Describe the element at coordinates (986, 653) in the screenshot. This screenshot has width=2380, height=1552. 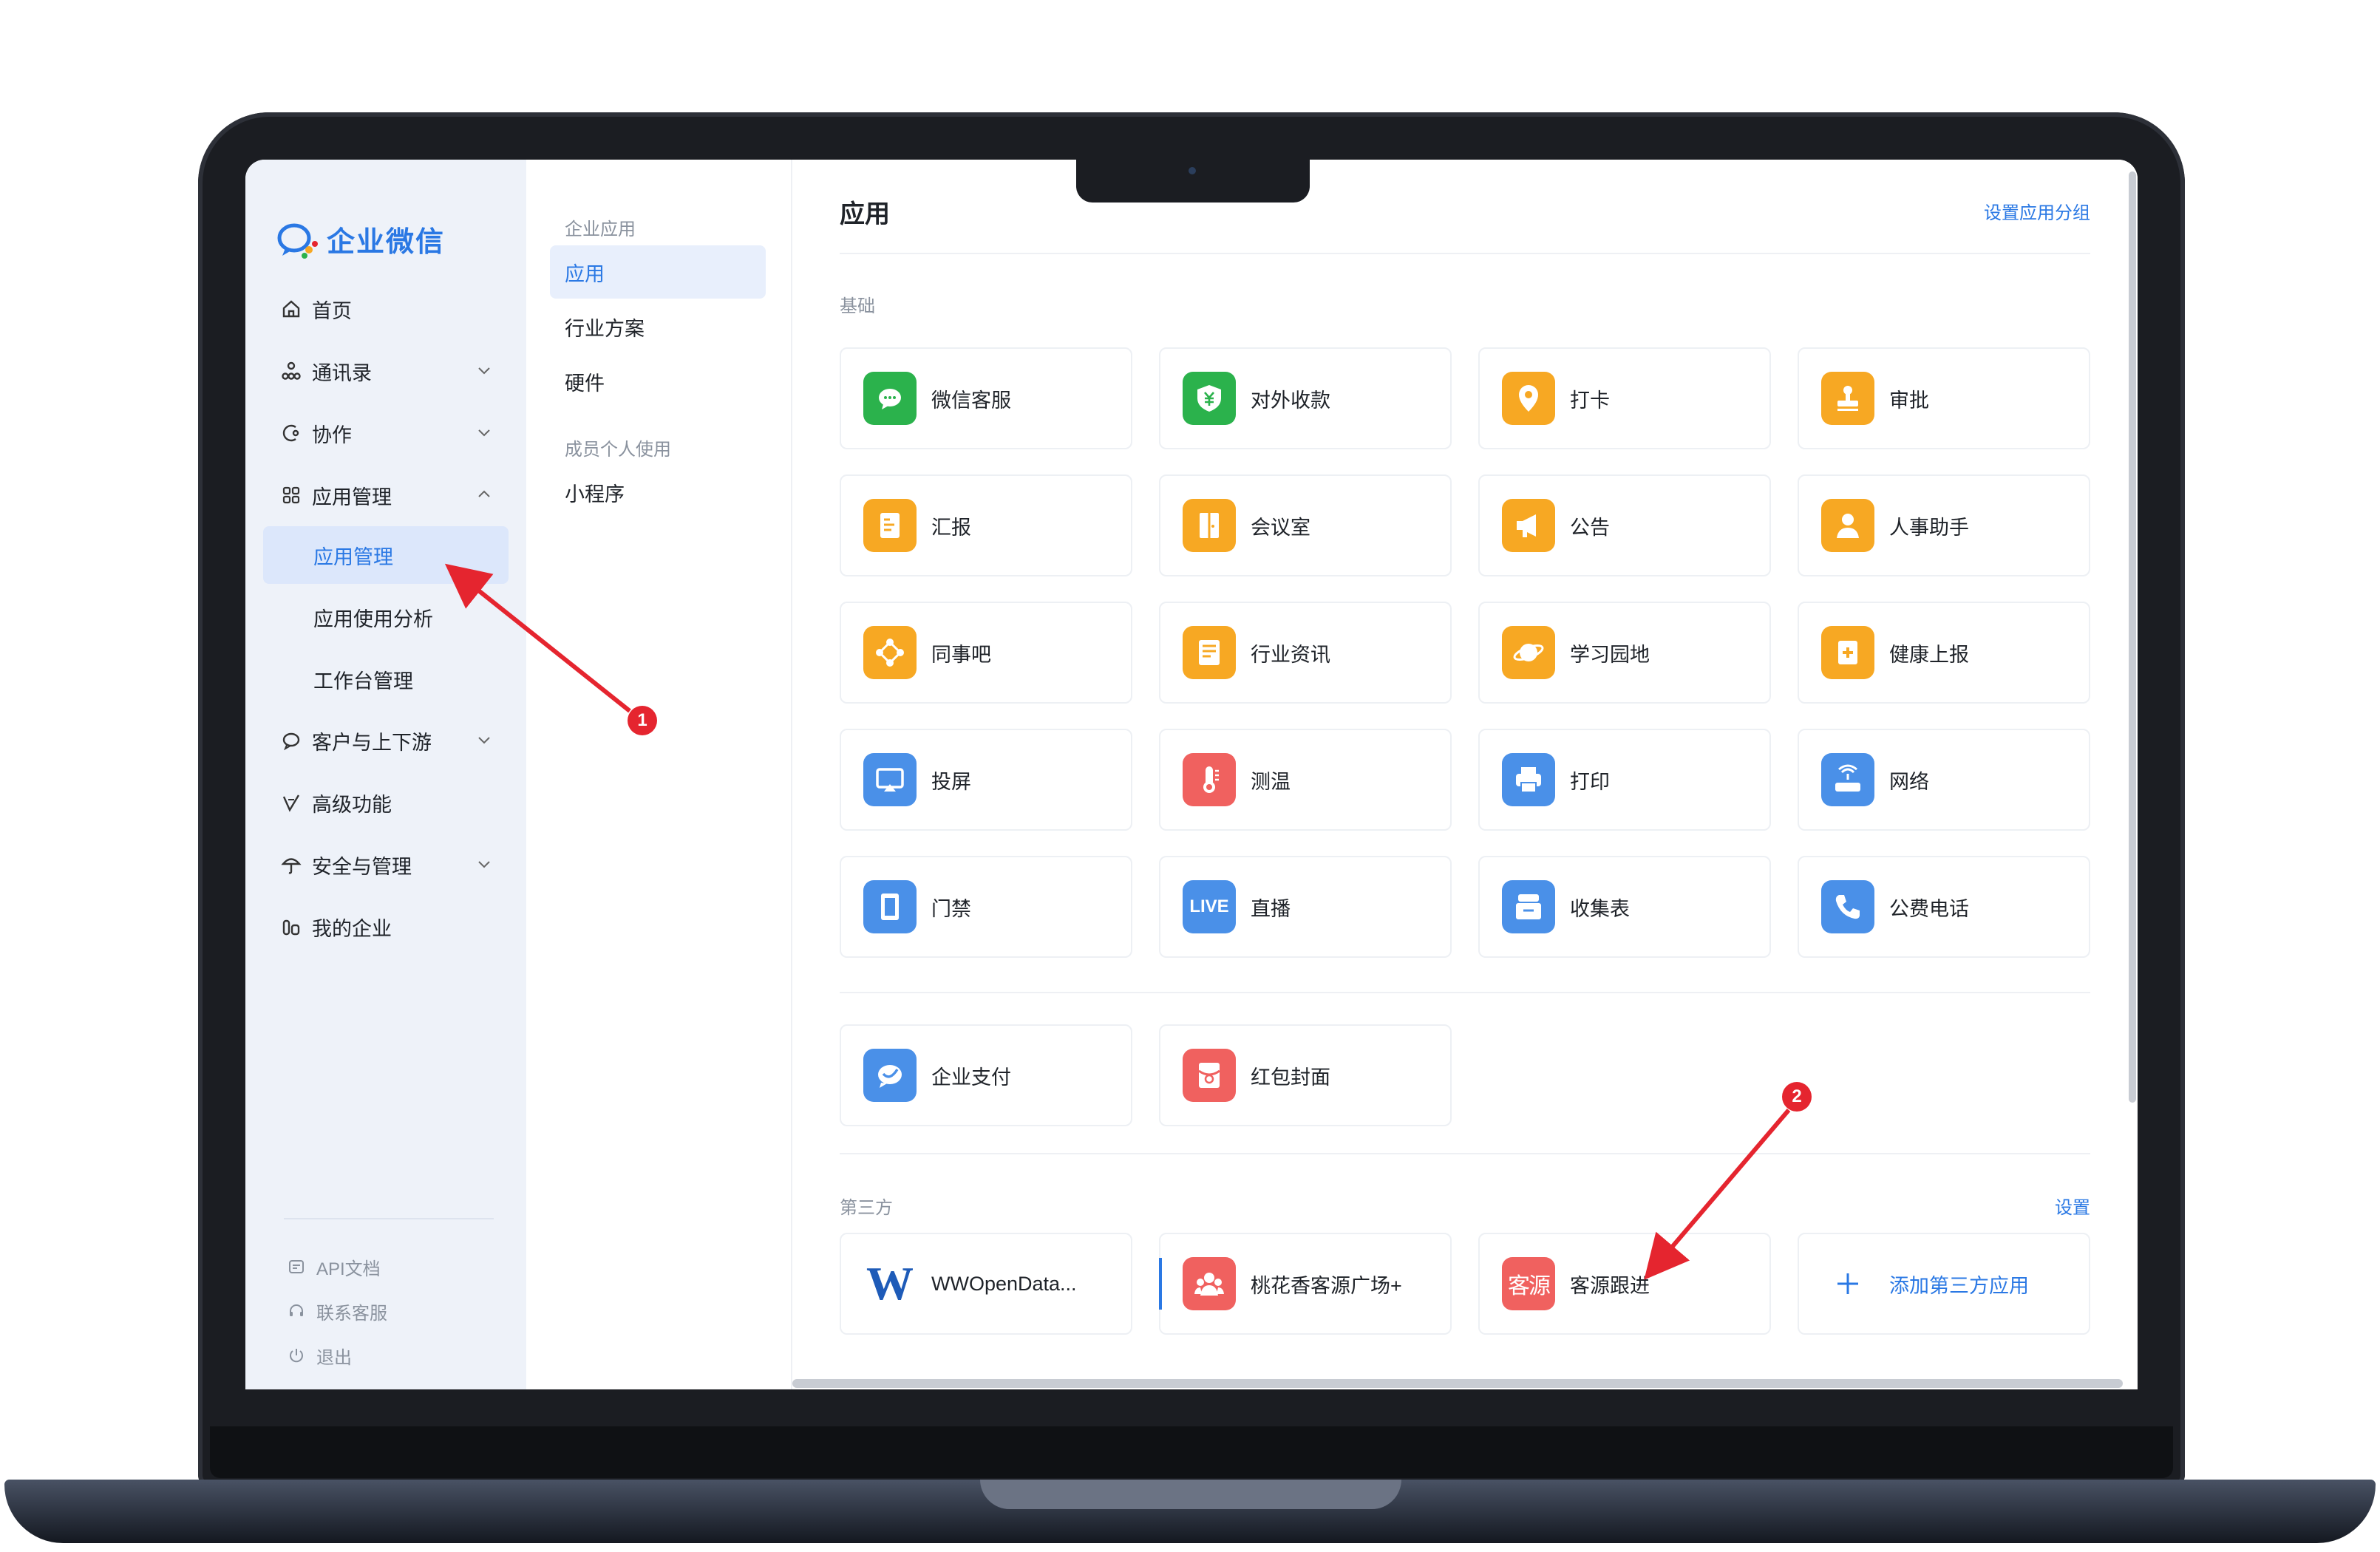
I see `app-card: 同事吧` at that location.